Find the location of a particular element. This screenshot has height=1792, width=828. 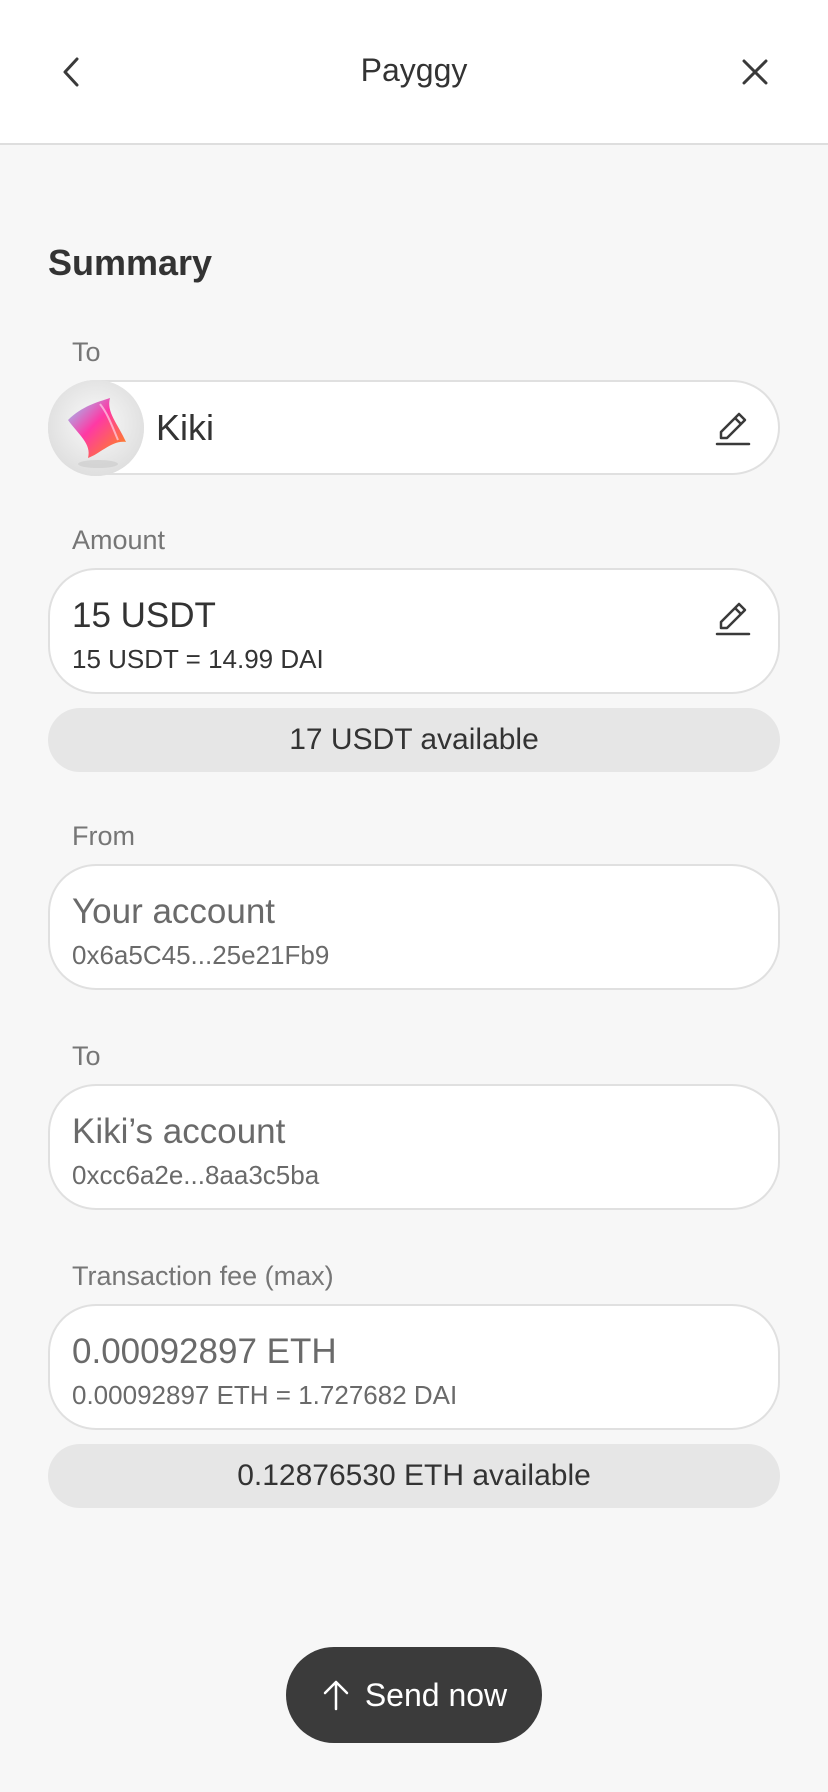

from-account-field: Your account 0x6a5C45...25e21Fb9 is located at coordinates (414, 927).